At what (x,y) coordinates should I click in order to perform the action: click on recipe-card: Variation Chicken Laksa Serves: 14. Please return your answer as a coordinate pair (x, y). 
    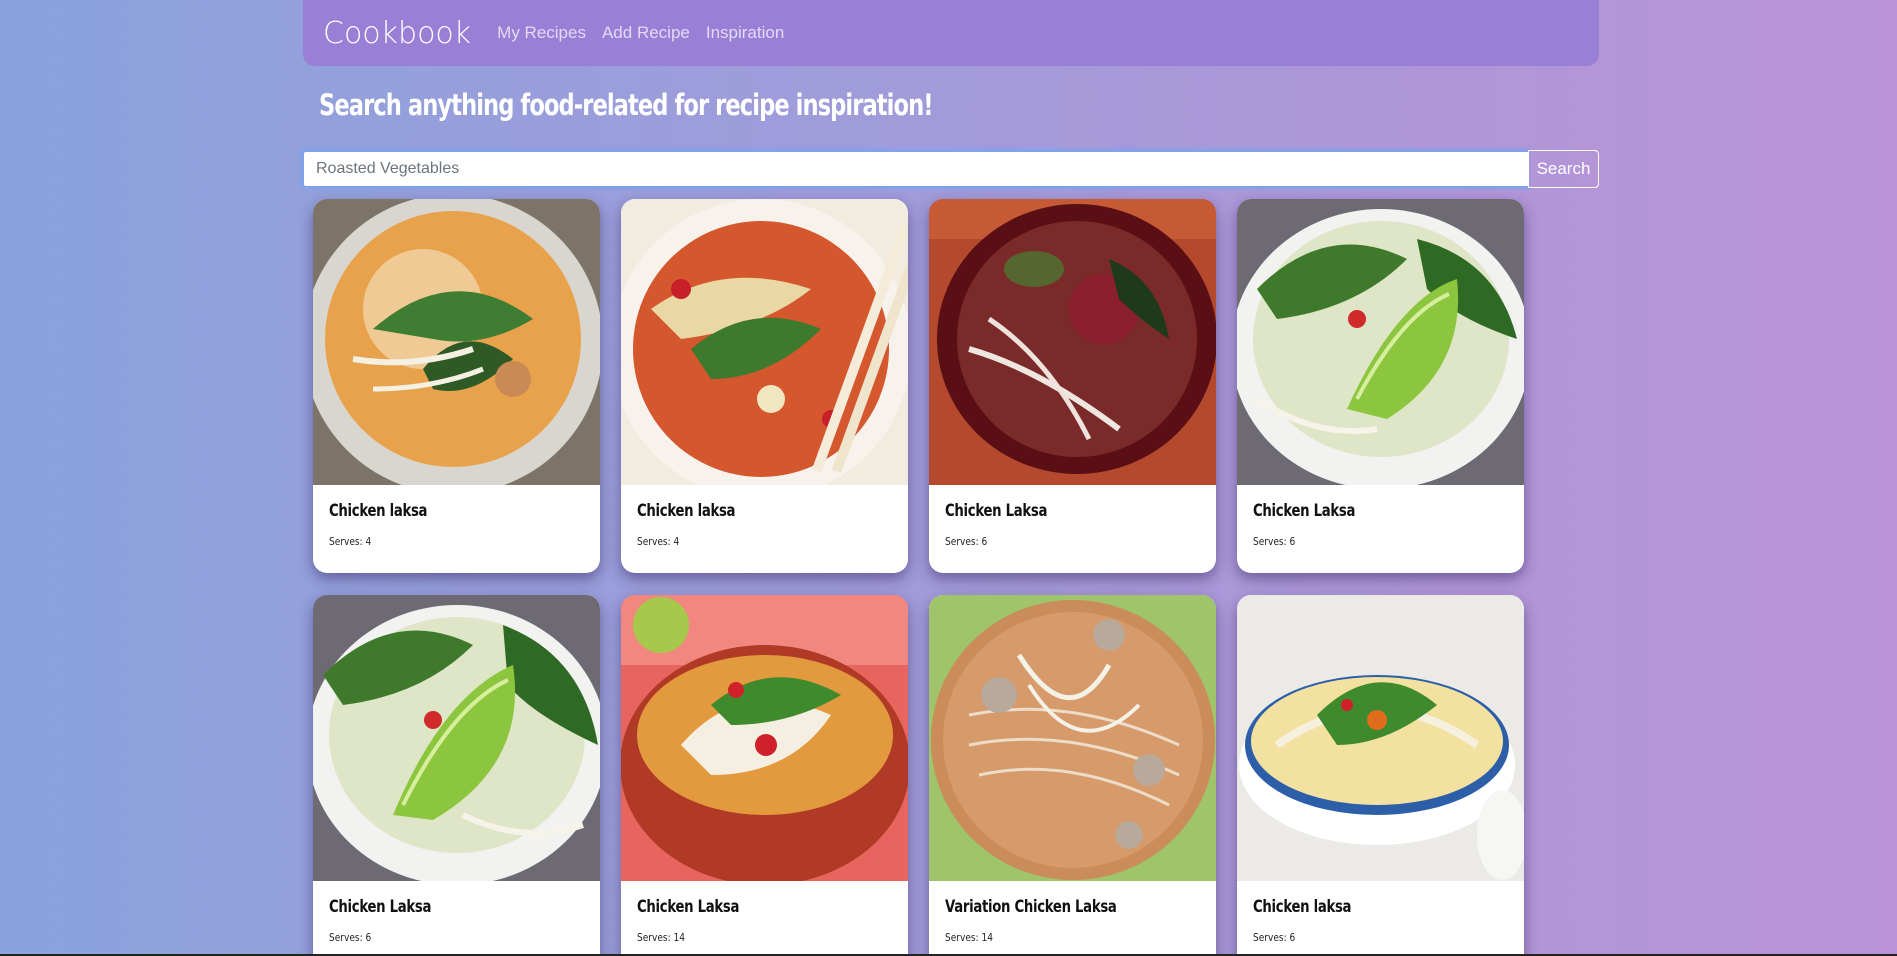
    Looking at the image, I should click on (1072, 775).